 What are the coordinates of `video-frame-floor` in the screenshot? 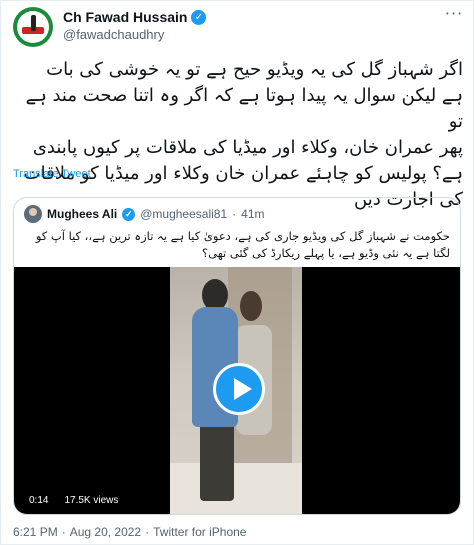 It's located at (236, 488).